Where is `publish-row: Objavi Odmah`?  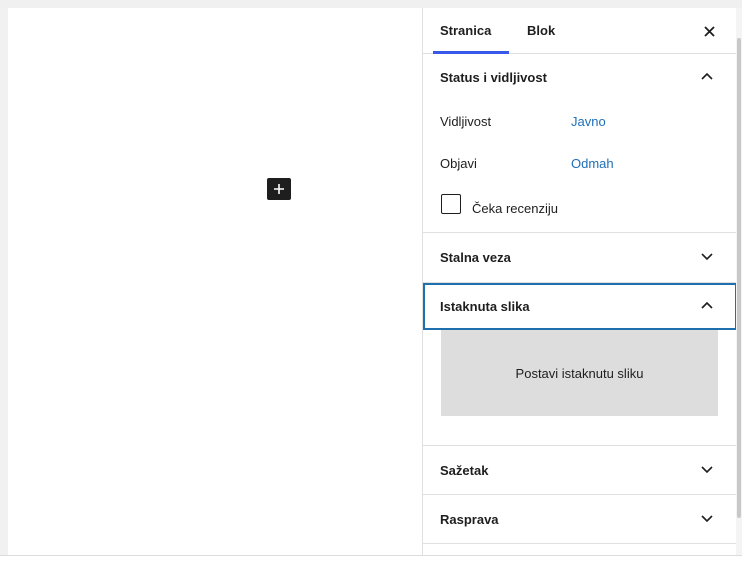
publish-row: Objavi Odmah is located at coordinates (580, 163).